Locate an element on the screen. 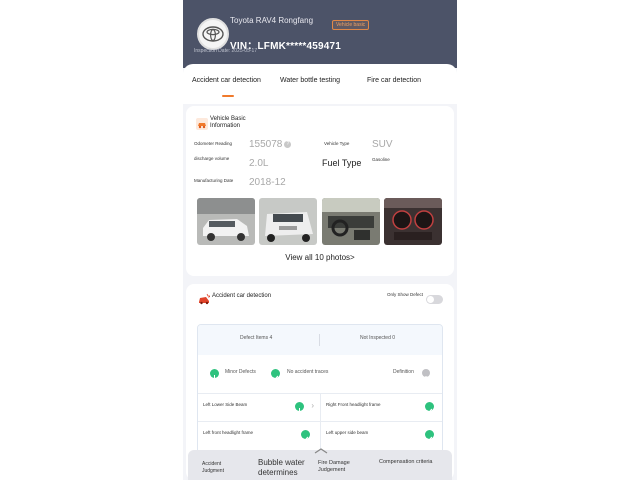  vehicle-info-title: Vehicle Basic Information is located at coordinates (228, 122).